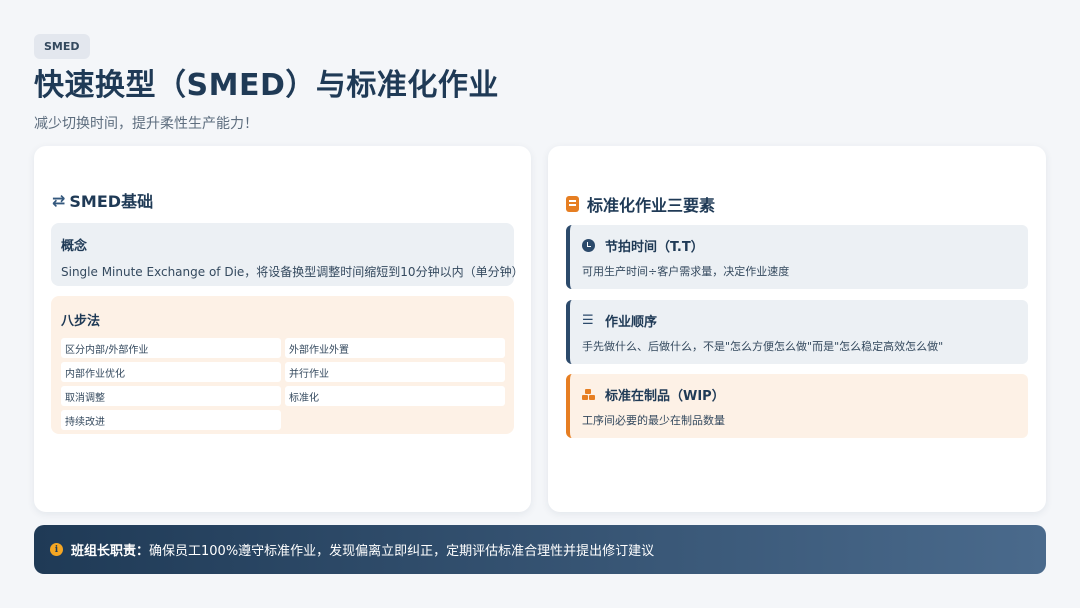 Image resolution: width=1080 pixels, height=608 pixels. I want to click on leader-duty-label: 班组长职责：, so click(110, 551).